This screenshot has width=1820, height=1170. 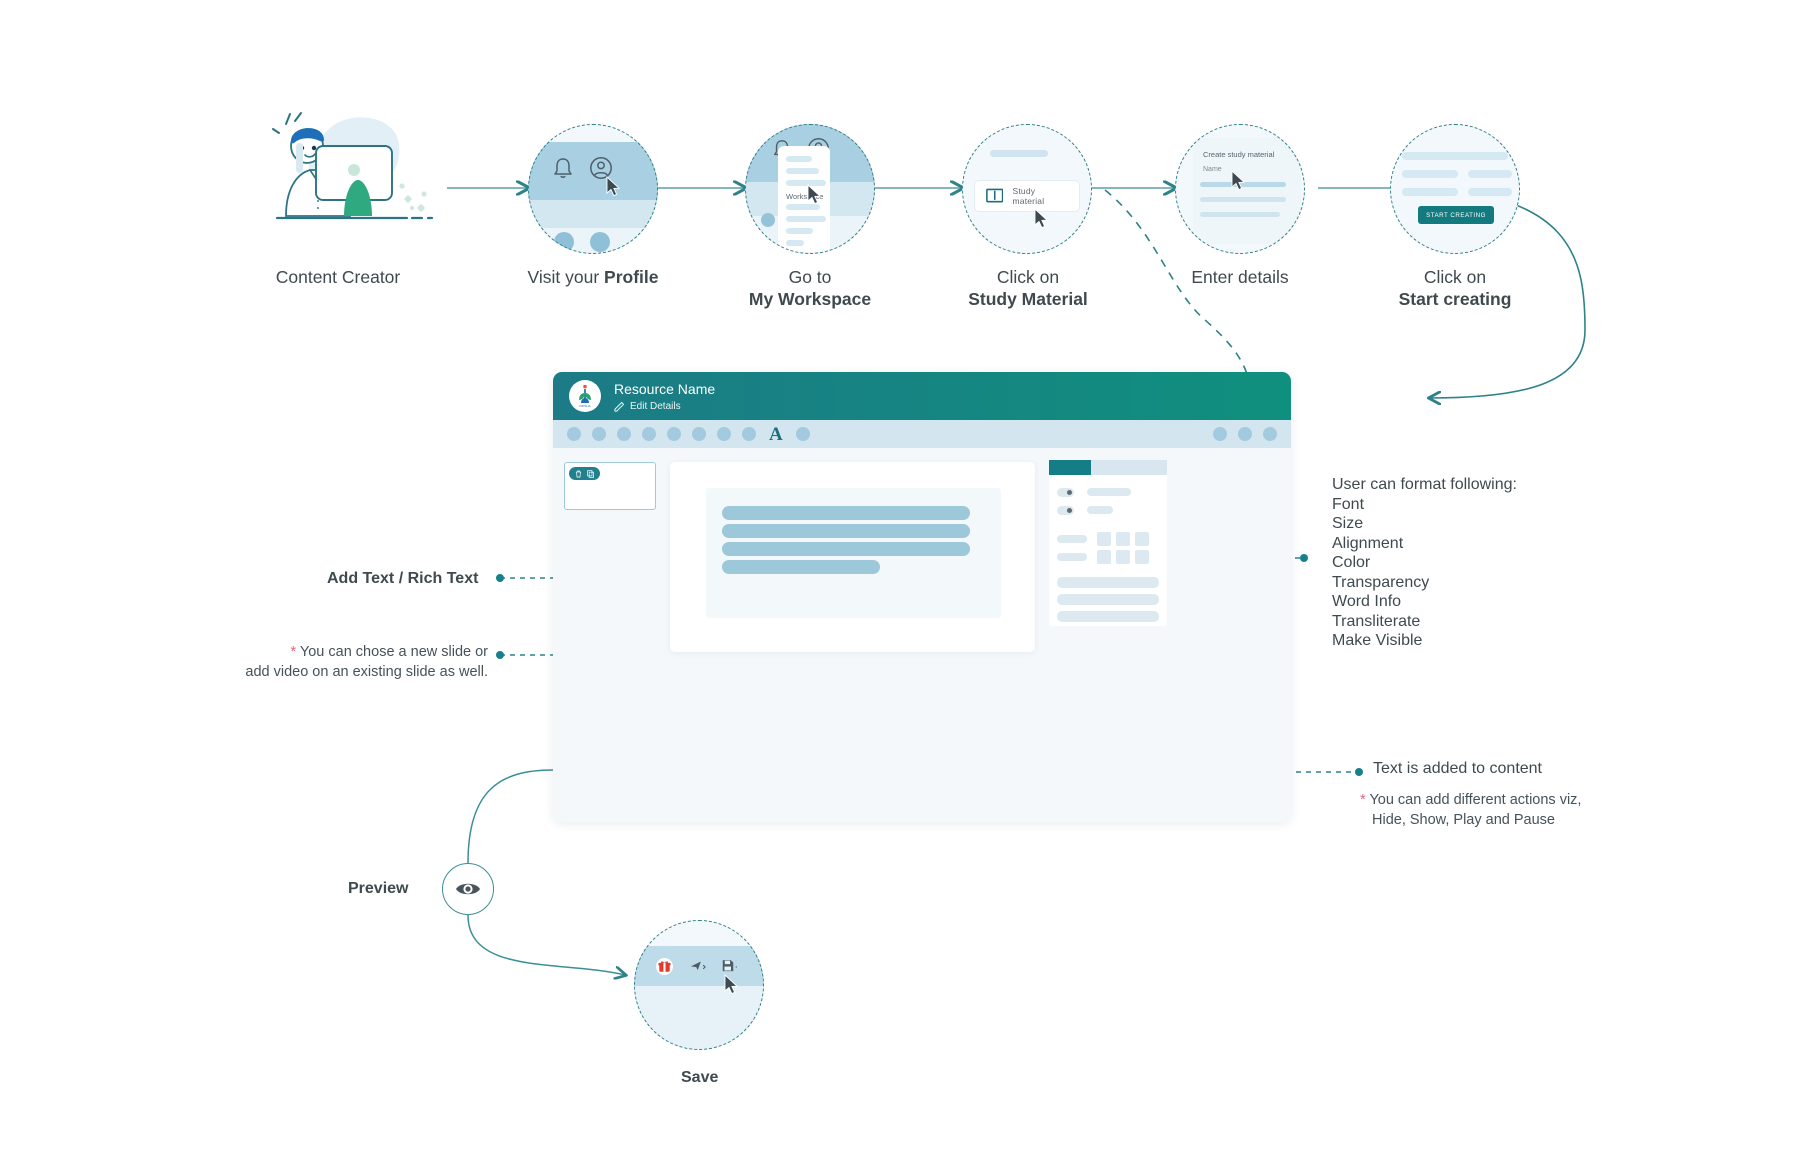 I want to click on step-label-content-creator: Content Creator, so click(x=338, y=277).